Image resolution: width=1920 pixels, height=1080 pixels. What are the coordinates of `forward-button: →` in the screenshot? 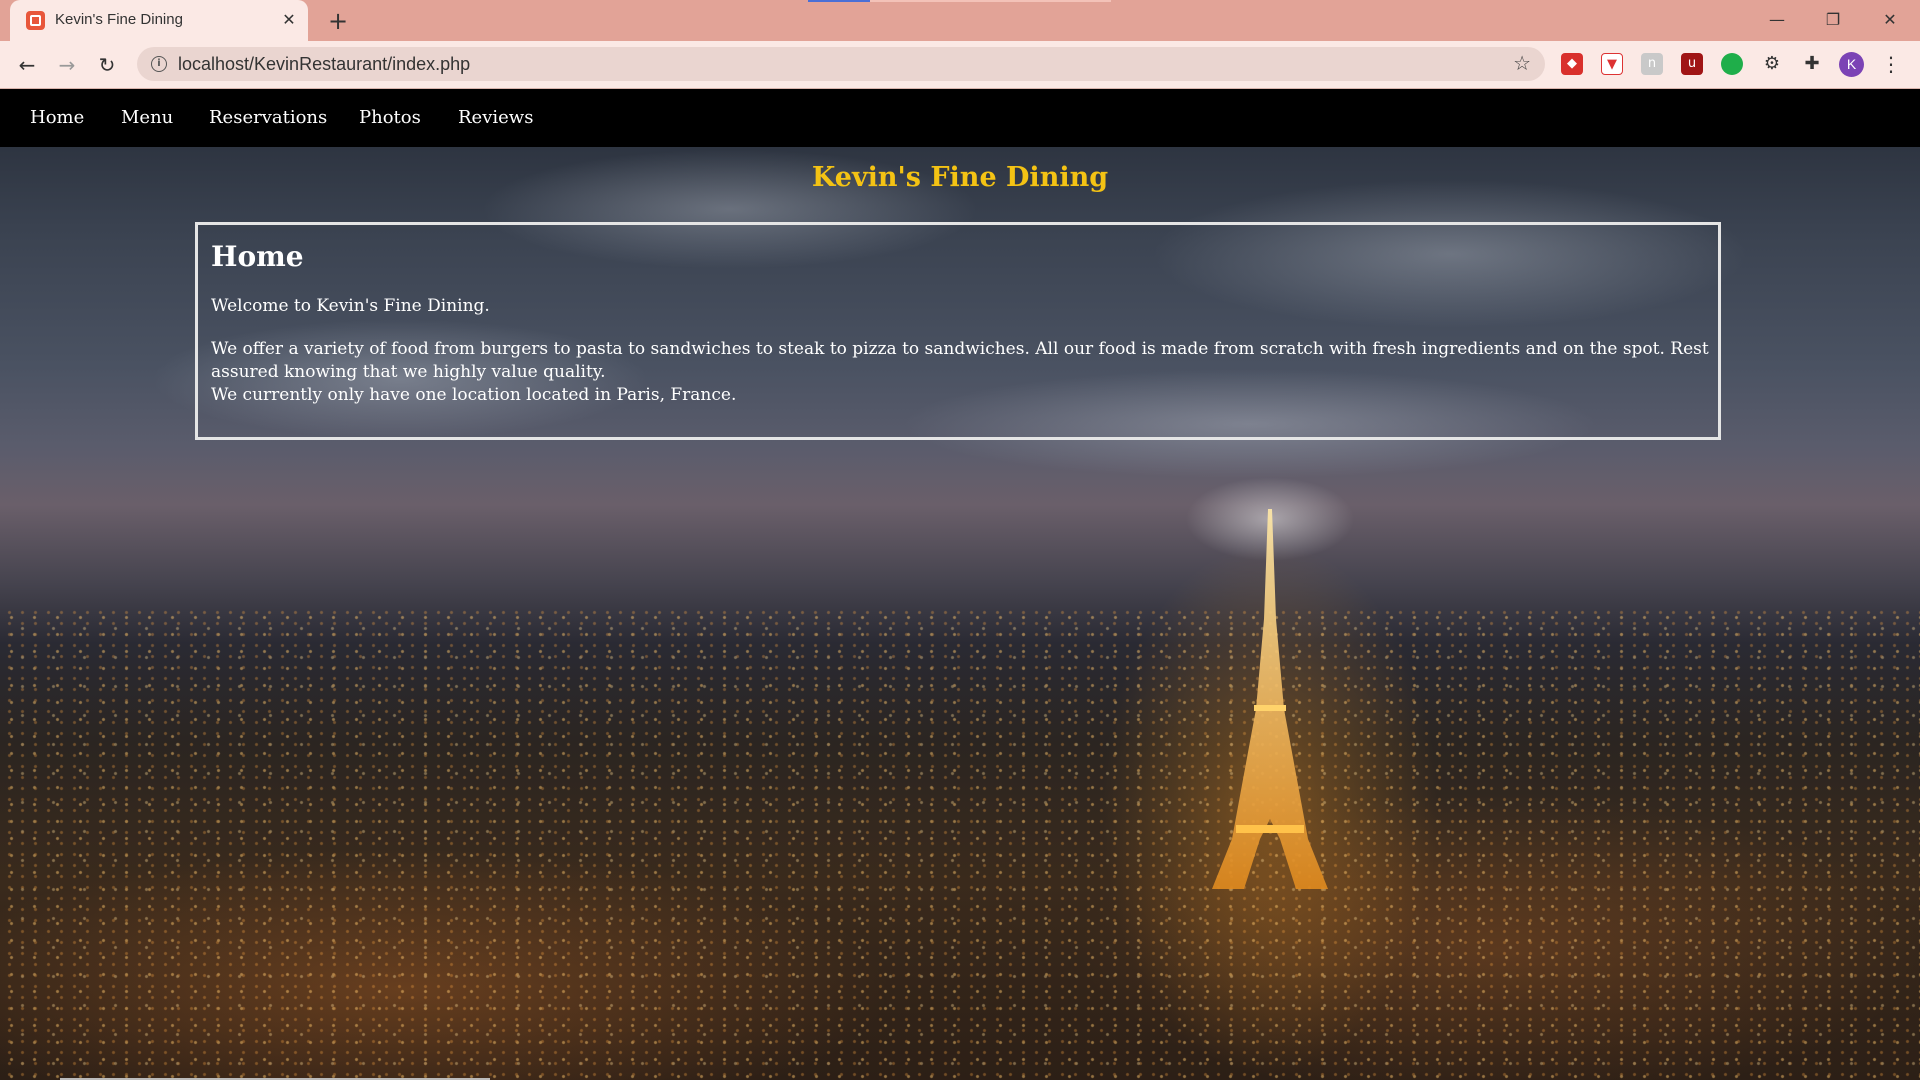 It's located at (67, 65).